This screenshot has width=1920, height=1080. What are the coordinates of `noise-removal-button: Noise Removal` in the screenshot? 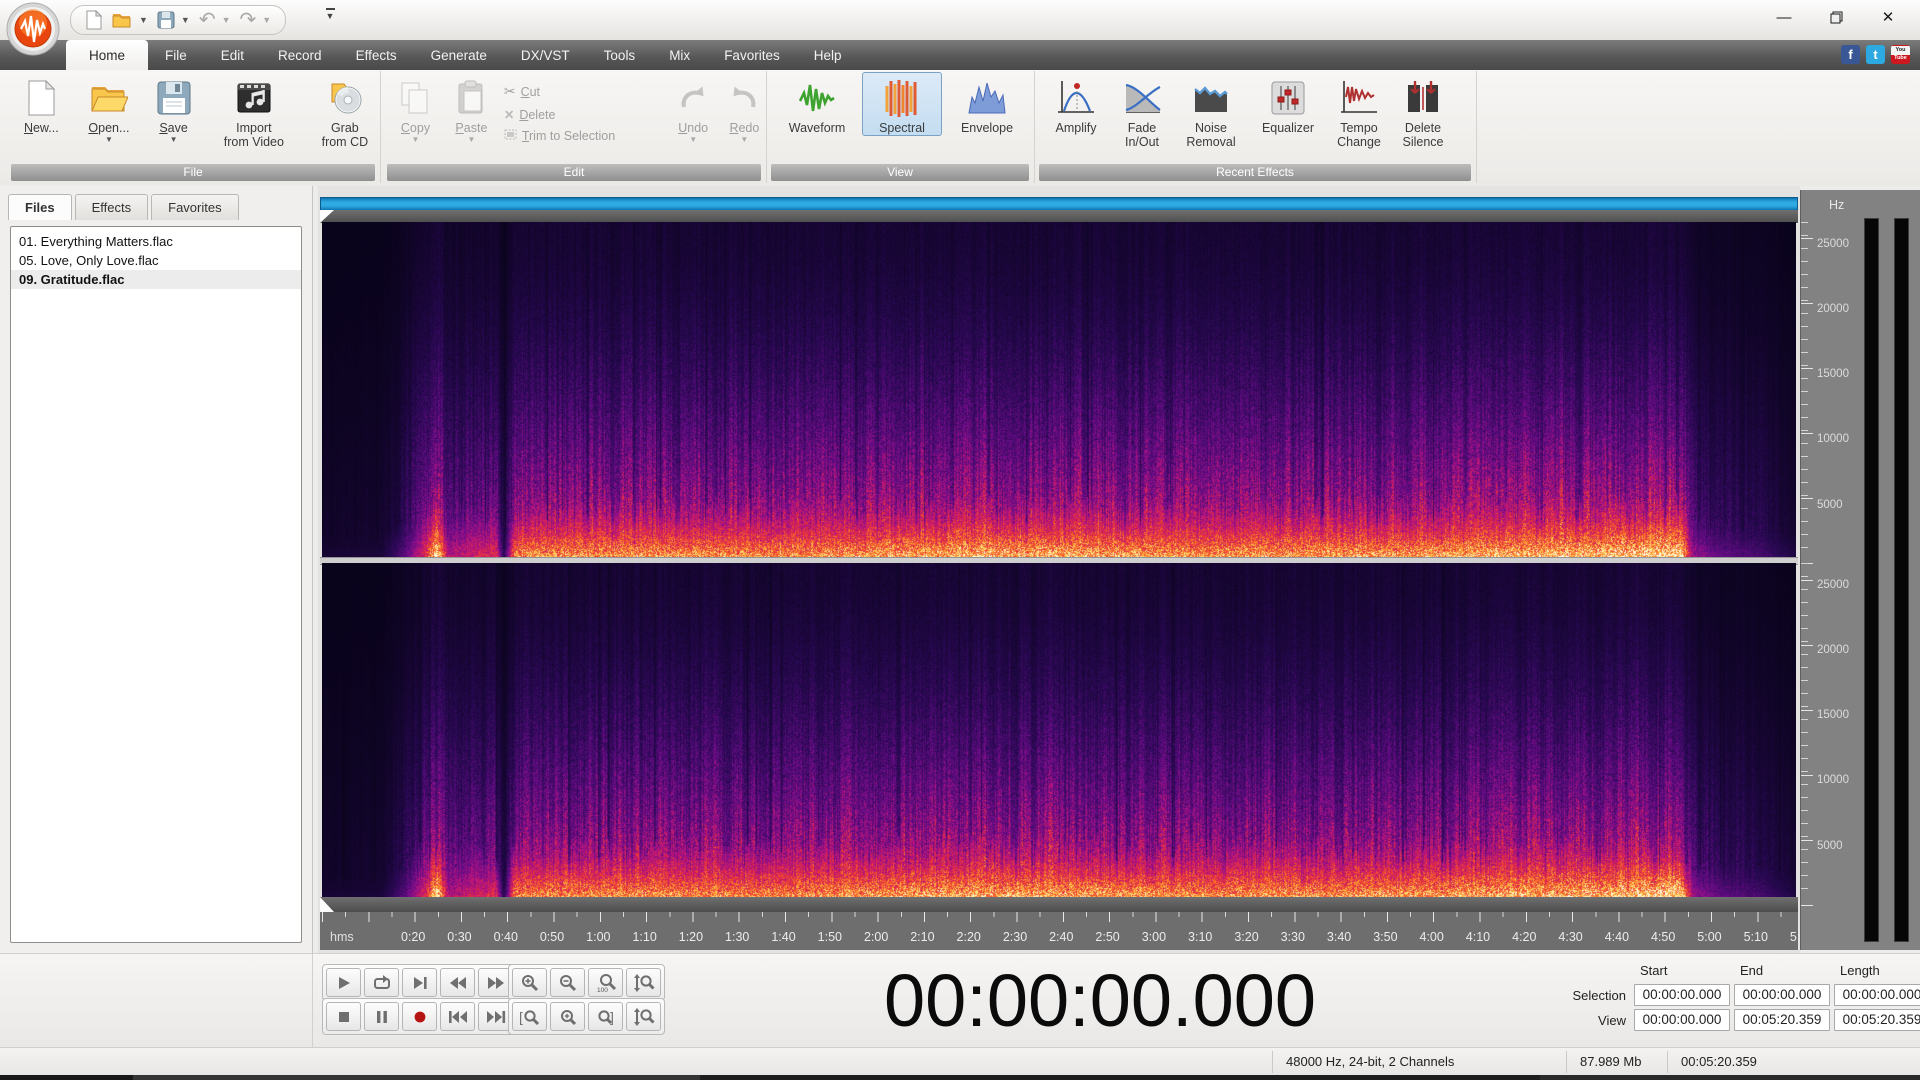 It's located at (1211, 111).